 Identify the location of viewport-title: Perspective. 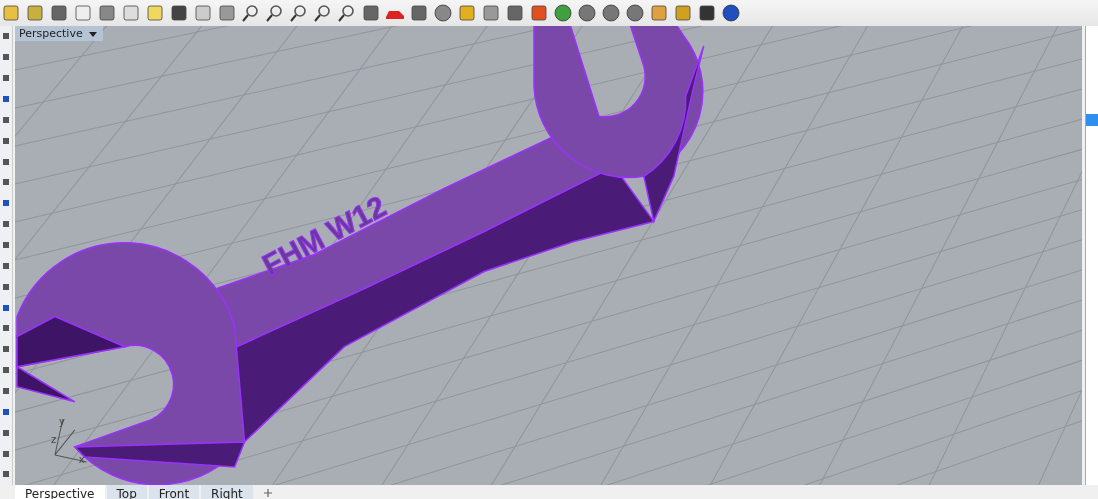
(59, 33).